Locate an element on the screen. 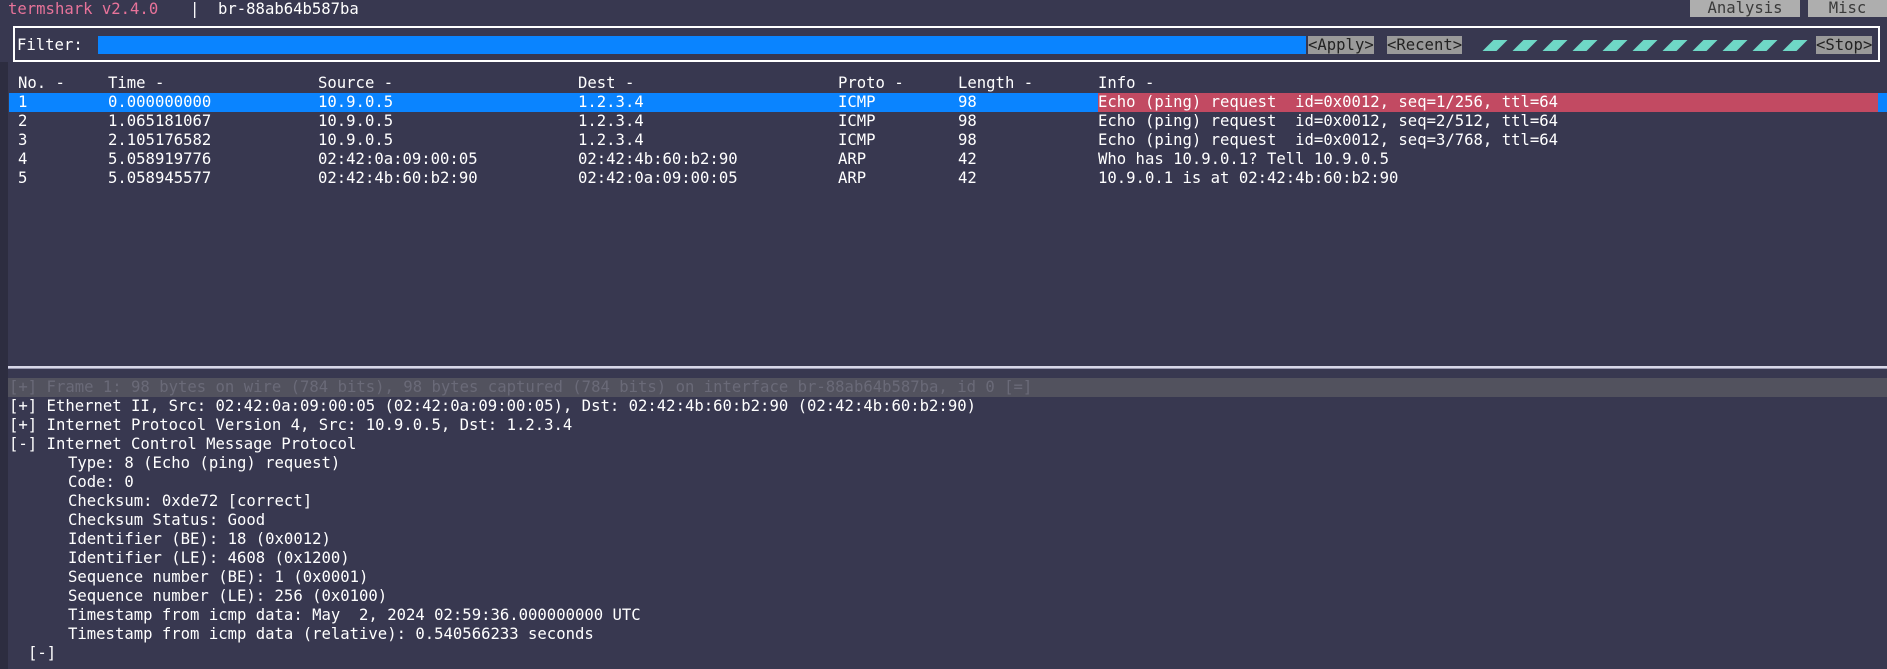  apply-button: <Apply> is located at coordinates (1341, 45).